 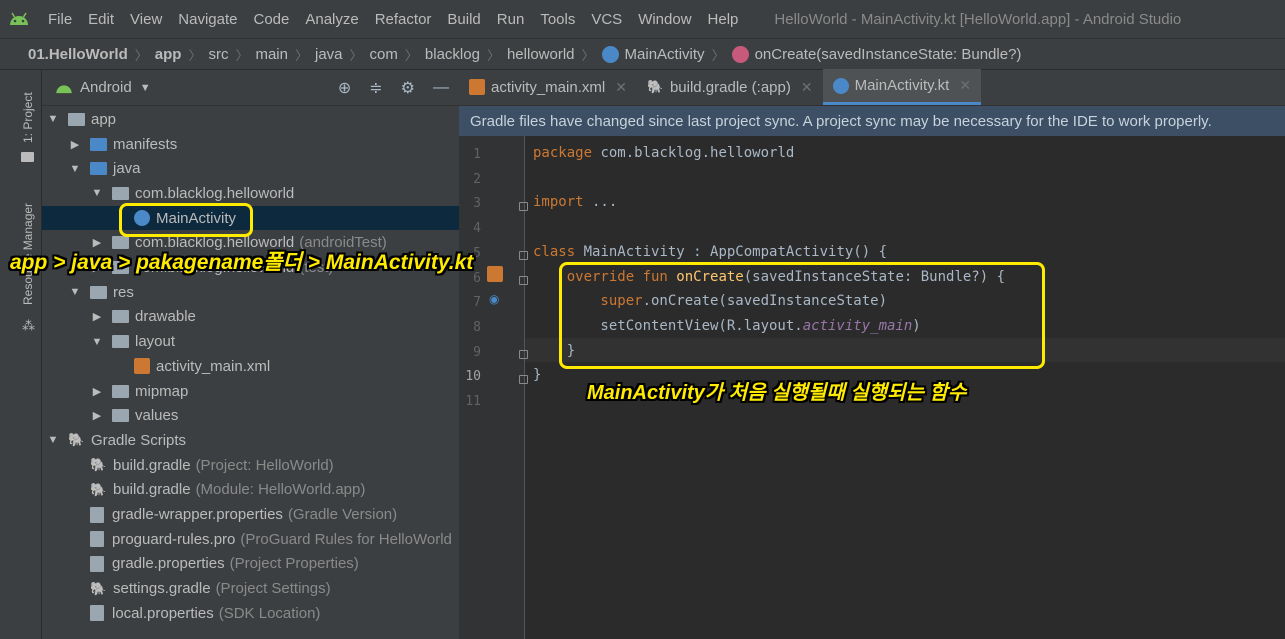 What do you see at coordinates (494, 299) in the screenshot?
I see `override-icon: ◉` at bounding box center [494, 299].